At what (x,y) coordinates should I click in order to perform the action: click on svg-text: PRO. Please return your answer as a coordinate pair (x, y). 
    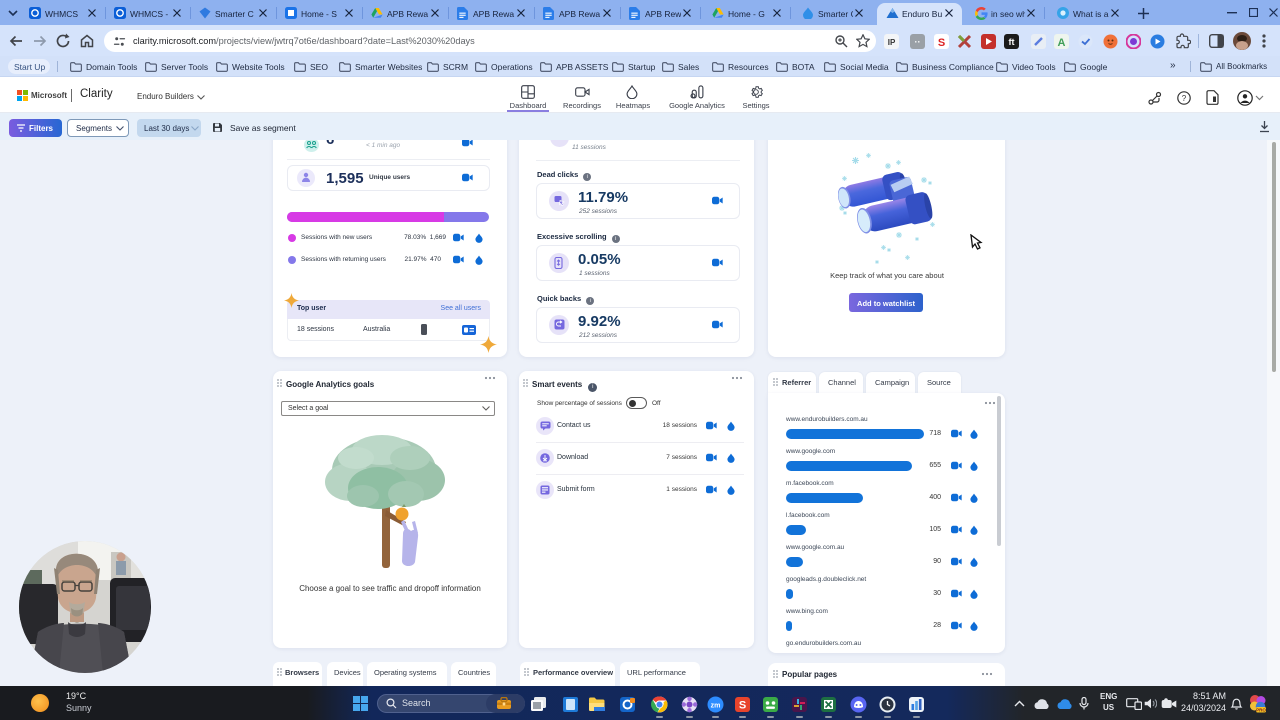
    Looking at the image, I should click on (1261, 710).